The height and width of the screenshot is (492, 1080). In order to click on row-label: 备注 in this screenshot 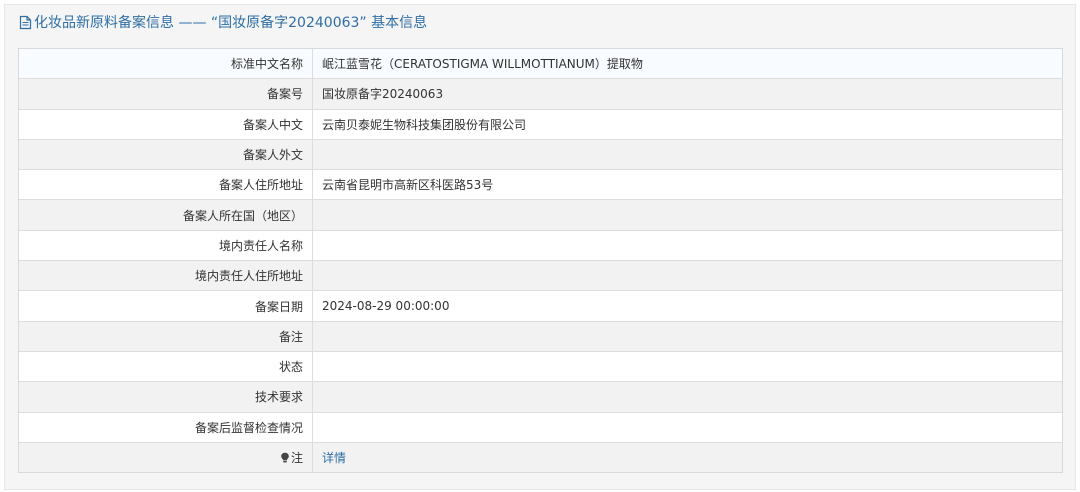, I will do `click(166, 336)`.